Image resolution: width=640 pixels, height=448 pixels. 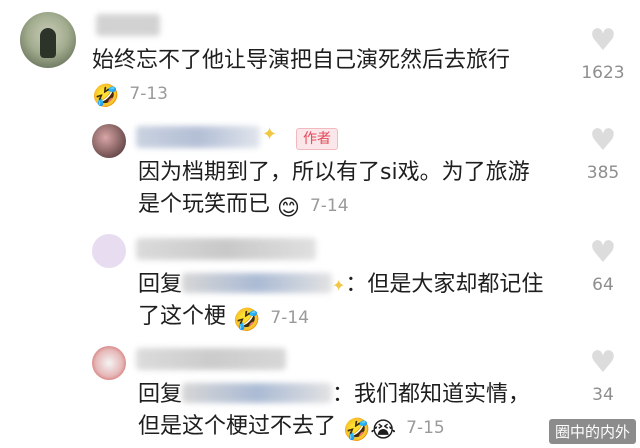 I want to click on comment-text: 回复 ：我们都知道实情，, so click(x=334, y=394).